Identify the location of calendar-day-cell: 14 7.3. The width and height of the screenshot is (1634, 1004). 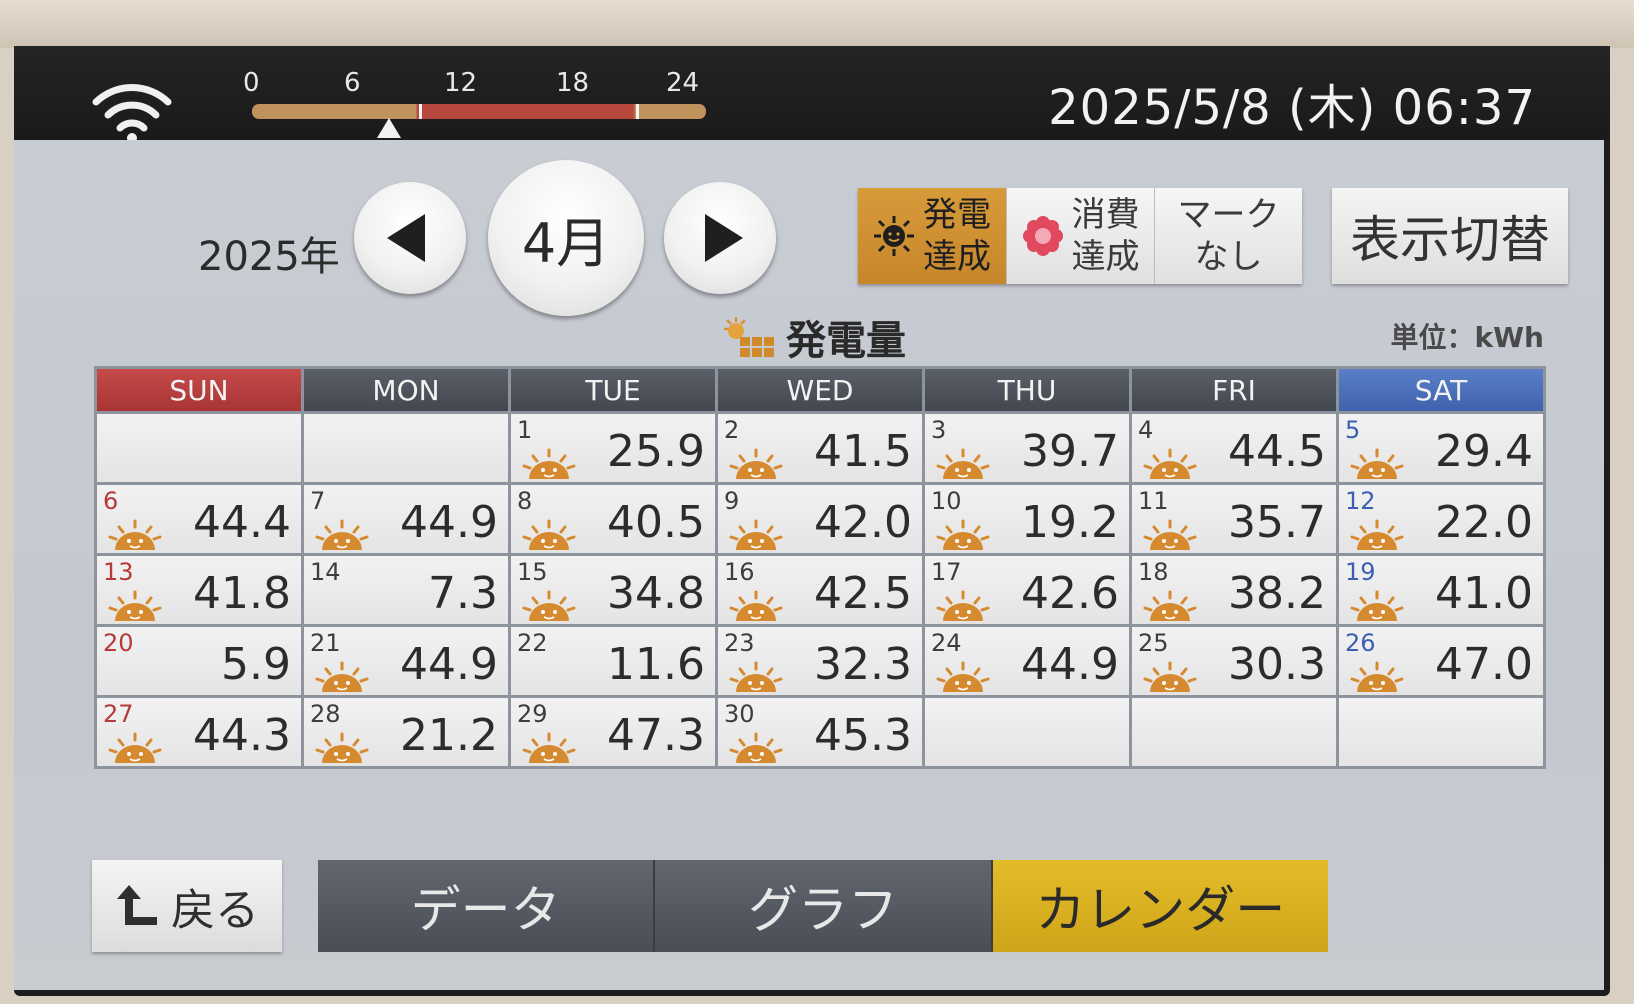
(406, 590).